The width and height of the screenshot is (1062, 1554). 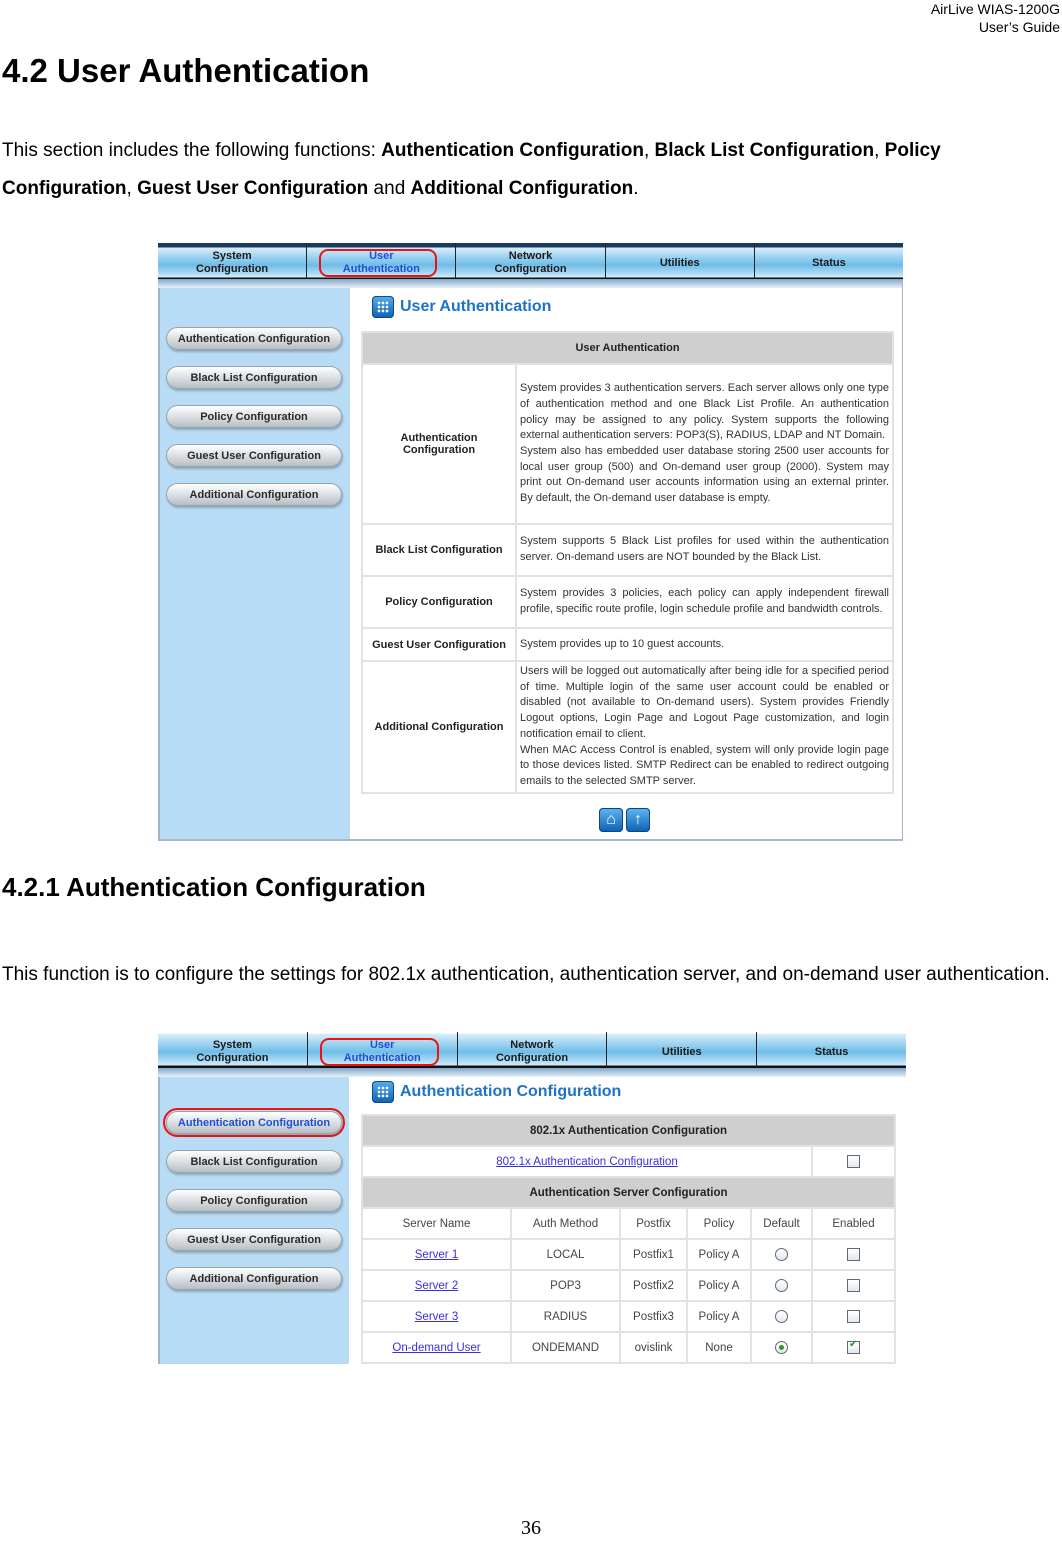 I want to click on page-title: Authentication Configuration, so click(x=496, y=1092).